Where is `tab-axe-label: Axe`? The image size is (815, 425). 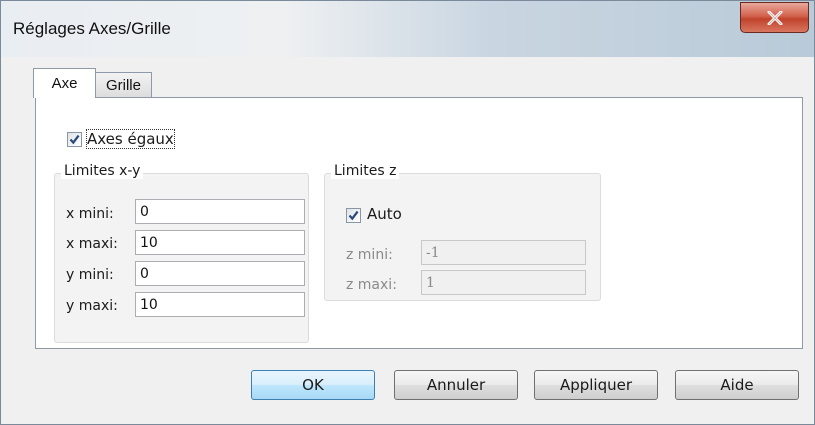 tab-axe-label: Axe is located at coordinates (64, 83).